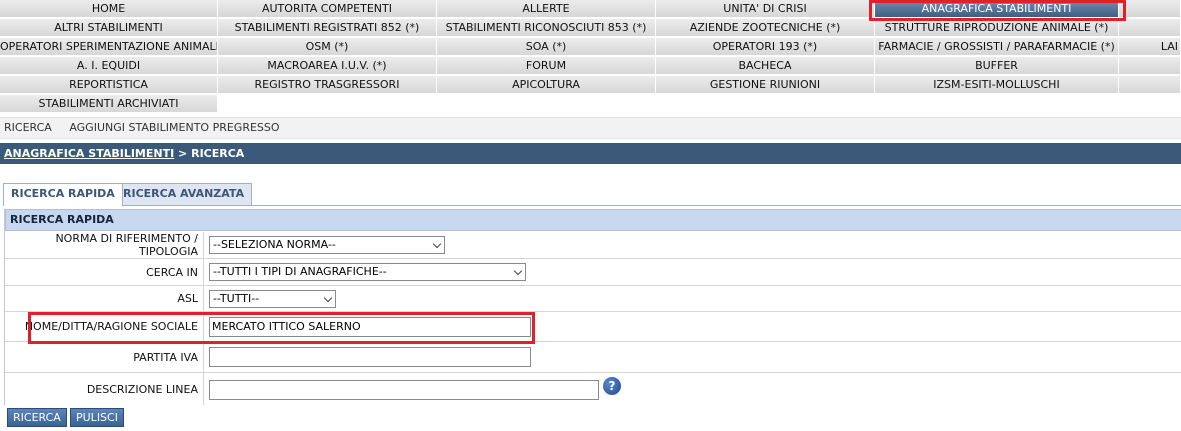  I want to click on cerca-in-select-value: --TUTTI I TIPI DI ANAGRAFICHE--, so click(300, 271).